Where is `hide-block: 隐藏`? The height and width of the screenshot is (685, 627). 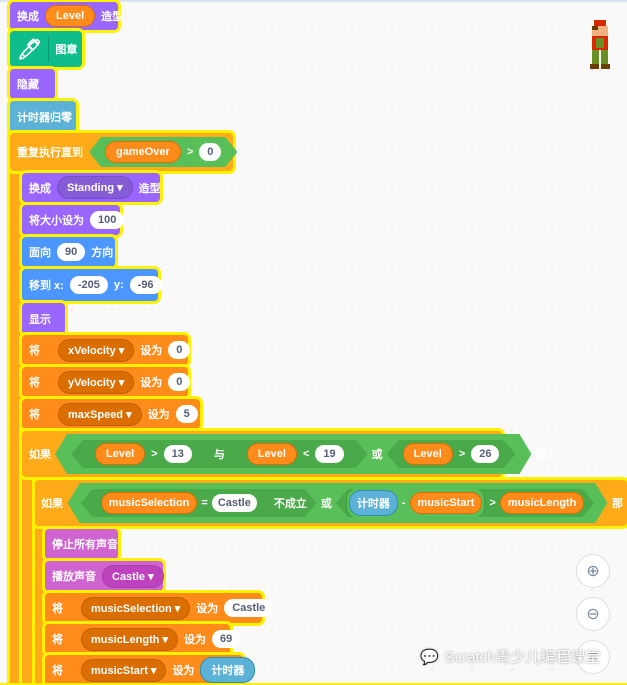
hide-block: 隐藏 is located at coordinates (32, 84).